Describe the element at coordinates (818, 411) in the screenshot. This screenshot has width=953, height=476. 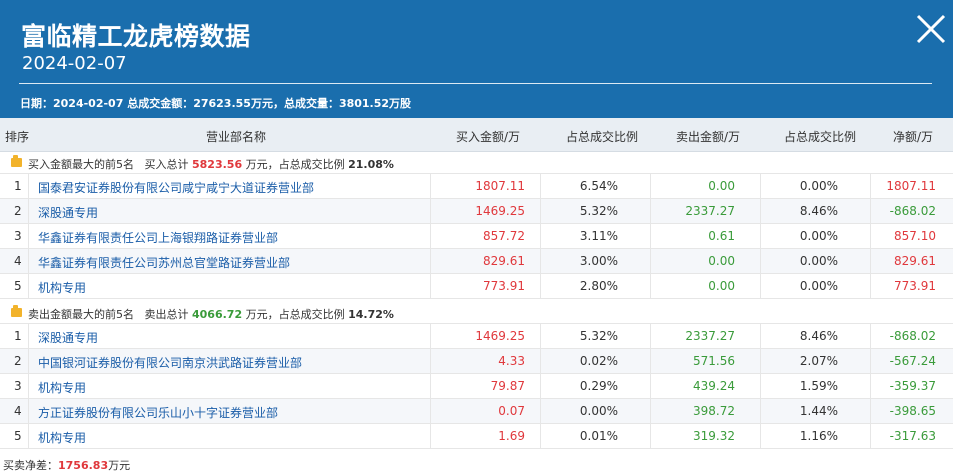
I see `cell-sell-pct: 1.44%` at that location.